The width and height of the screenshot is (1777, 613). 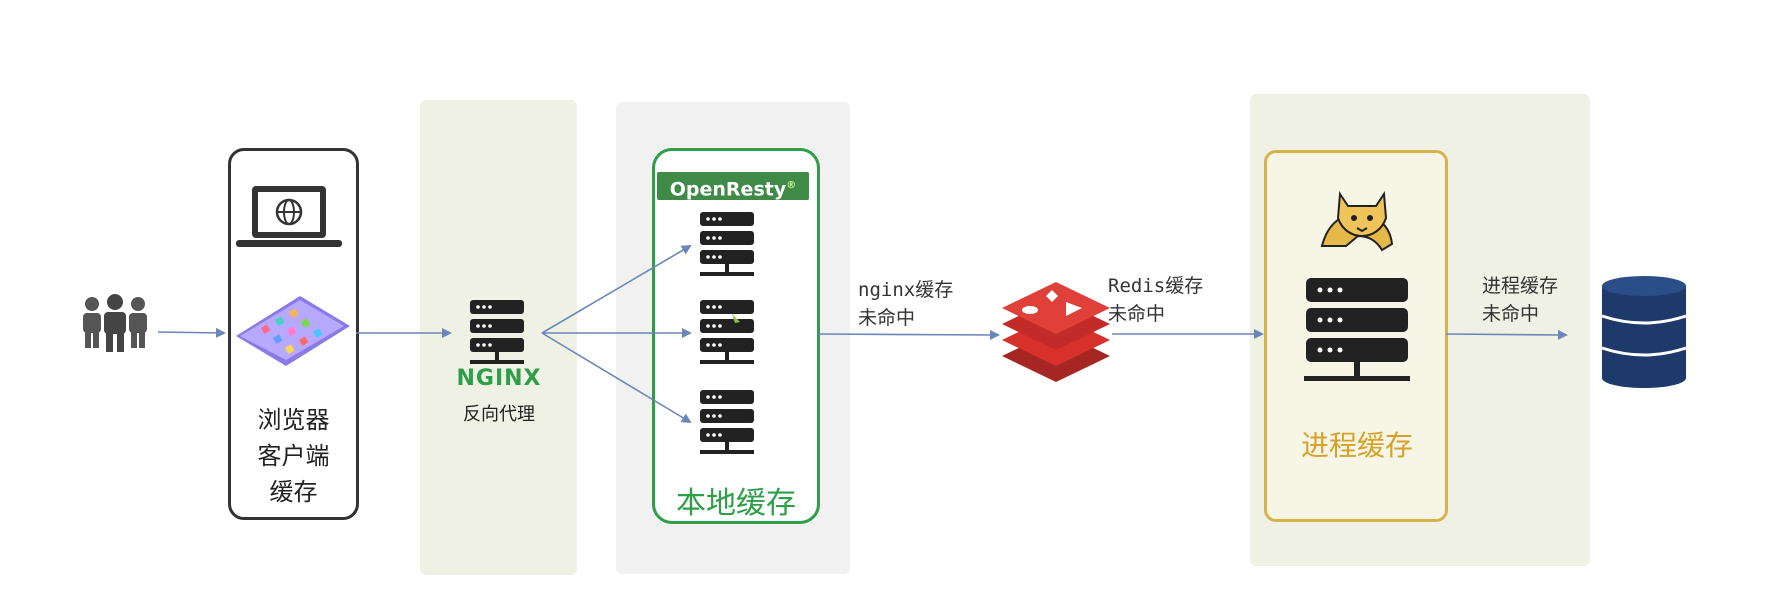 I want to click on process-cache-label: 进程缓存, so click(x=1356, y=445).